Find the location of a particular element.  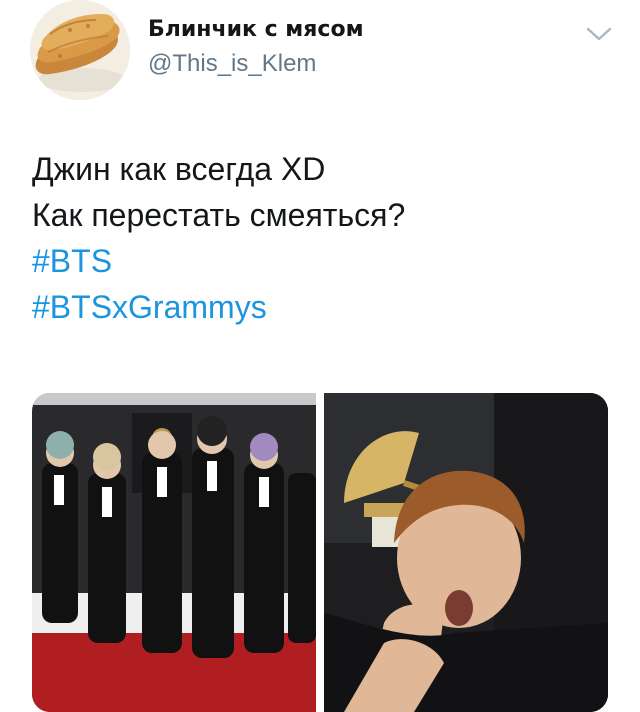

hashtag-link: #BTSxGrammys is located at coordinates (326, 307).